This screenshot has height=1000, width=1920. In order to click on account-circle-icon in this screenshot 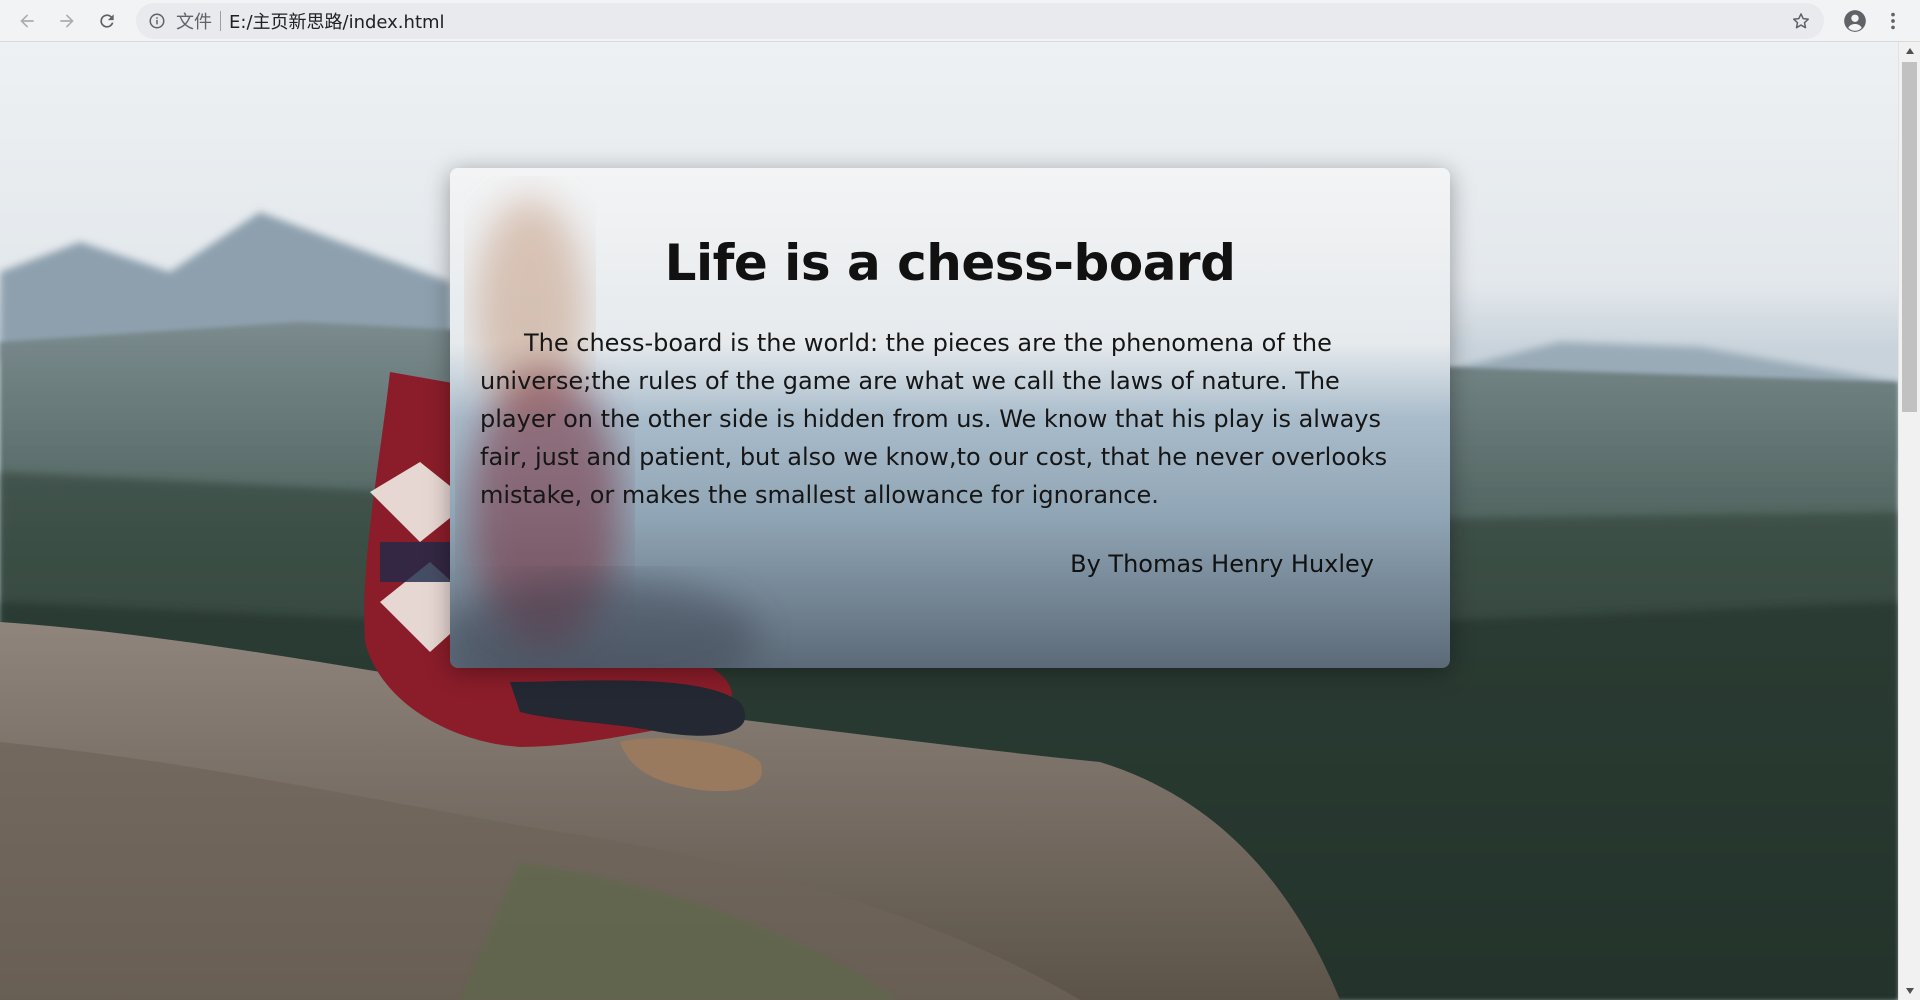, I will do `click(1855, 21)`.